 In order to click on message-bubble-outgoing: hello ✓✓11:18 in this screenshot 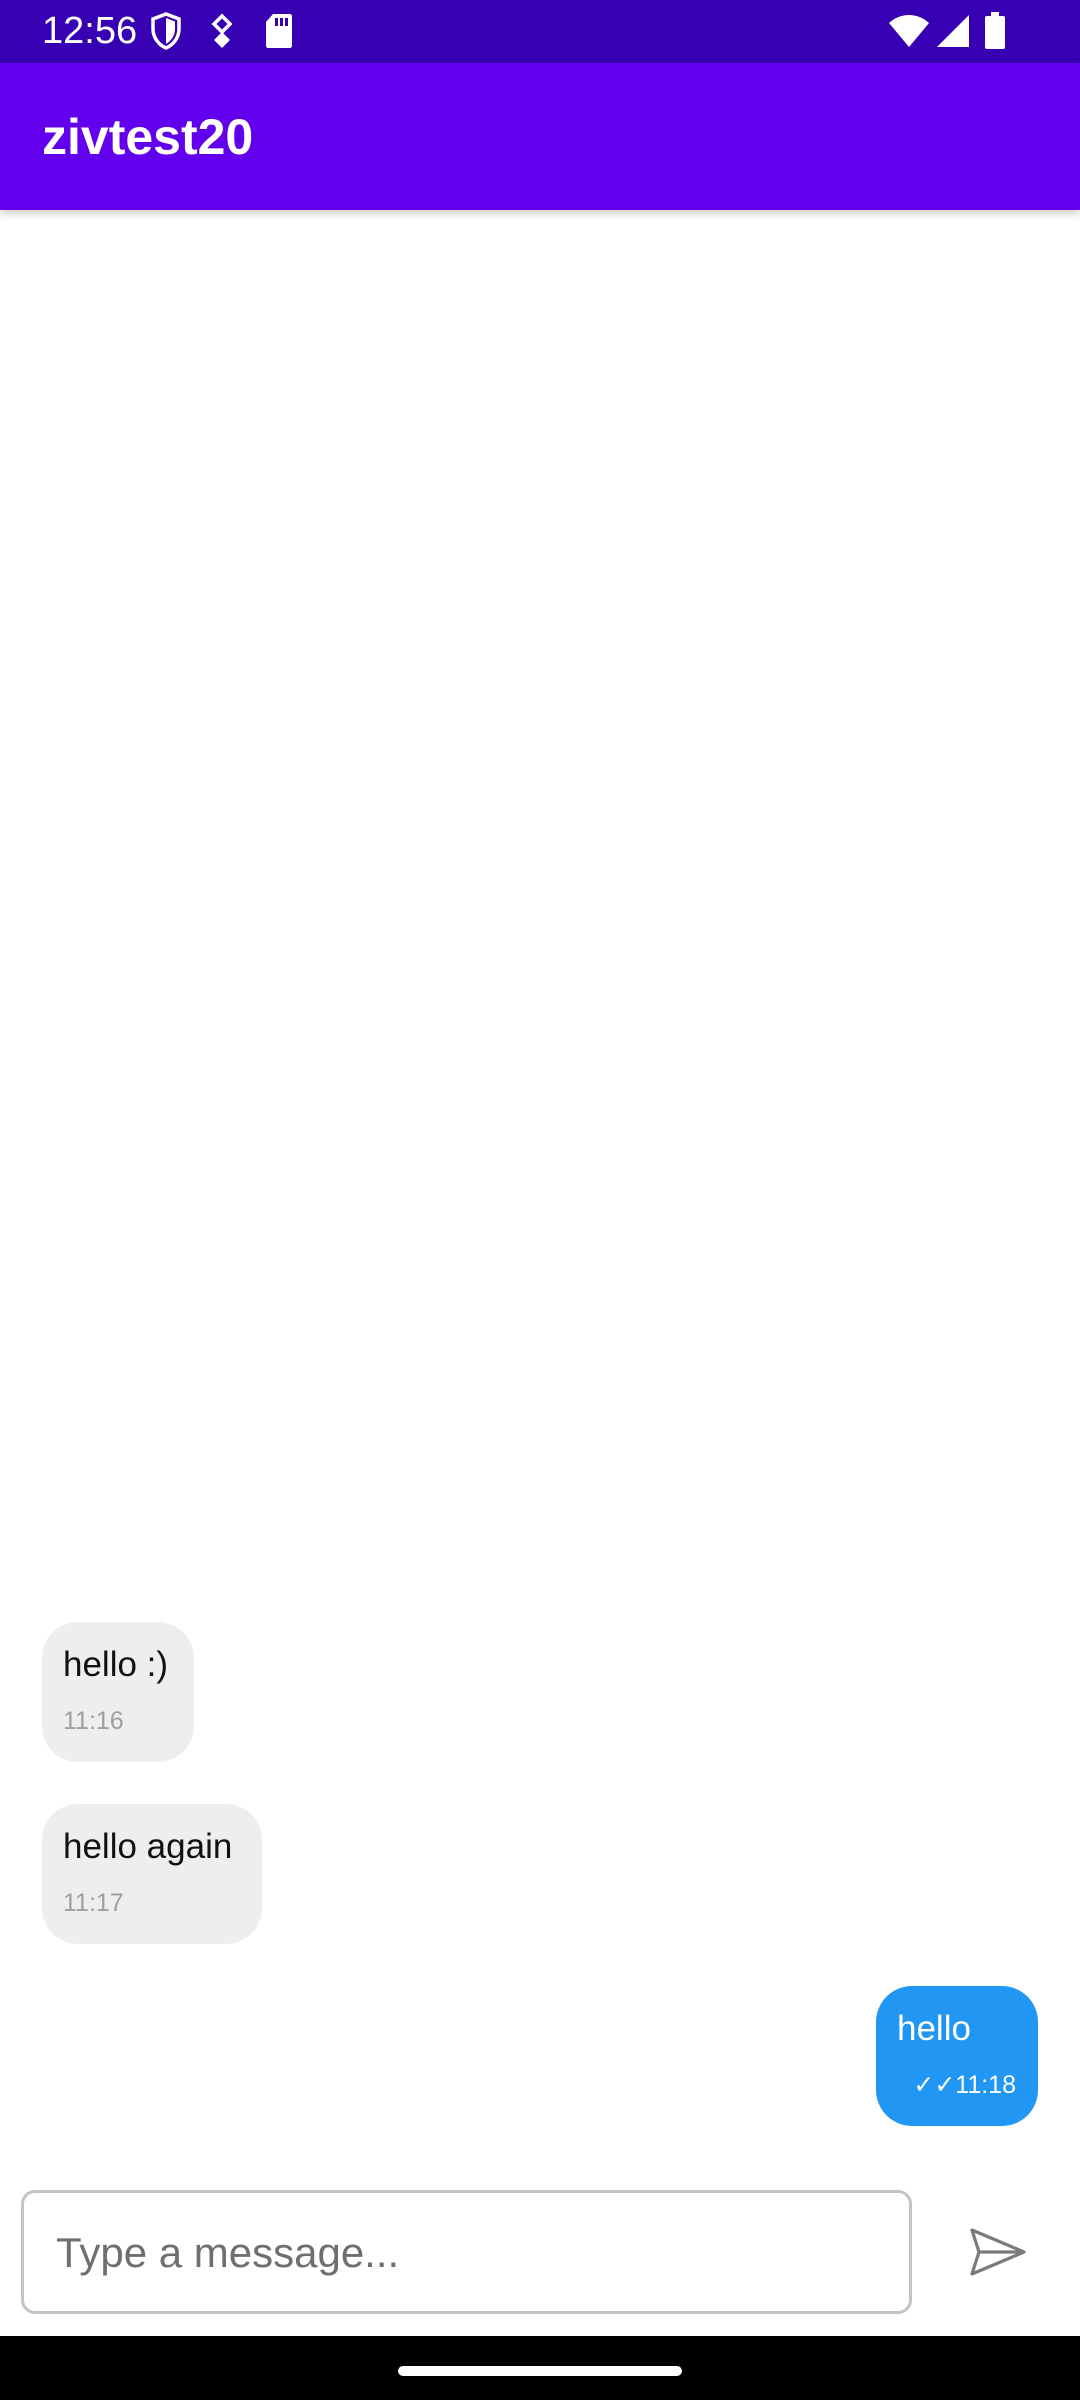, I will do `click(957, 2056)`.